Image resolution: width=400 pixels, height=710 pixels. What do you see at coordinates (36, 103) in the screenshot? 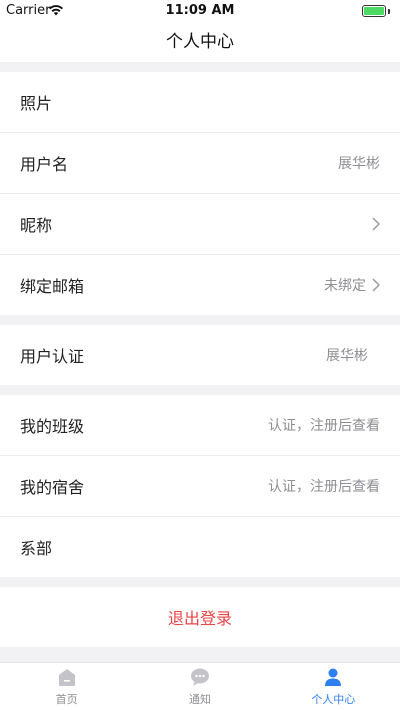
I see `row-label: 照片` at bounding box center [36, 103].